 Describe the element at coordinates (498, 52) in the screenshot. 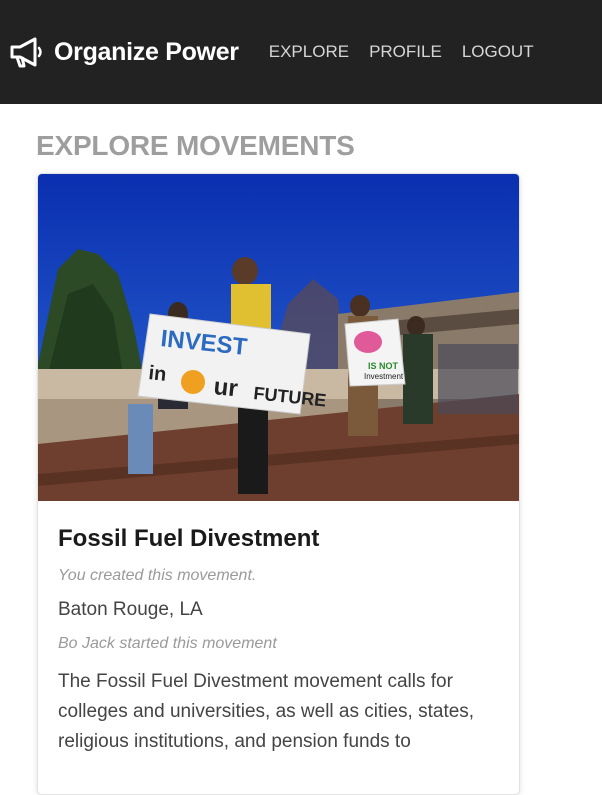

I see `nav-link-logout: LOGOUT` at that location.